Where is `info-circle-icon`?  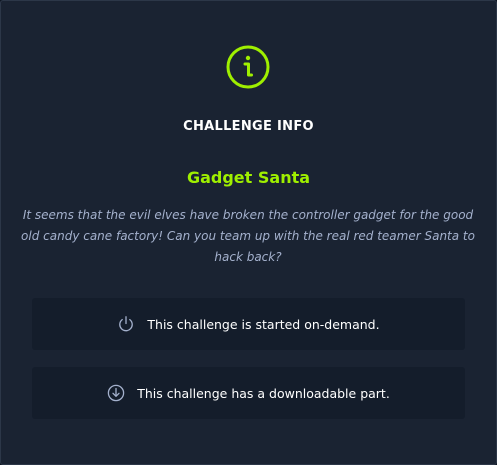
info-circle-icon is located at coordinates (248, 67).